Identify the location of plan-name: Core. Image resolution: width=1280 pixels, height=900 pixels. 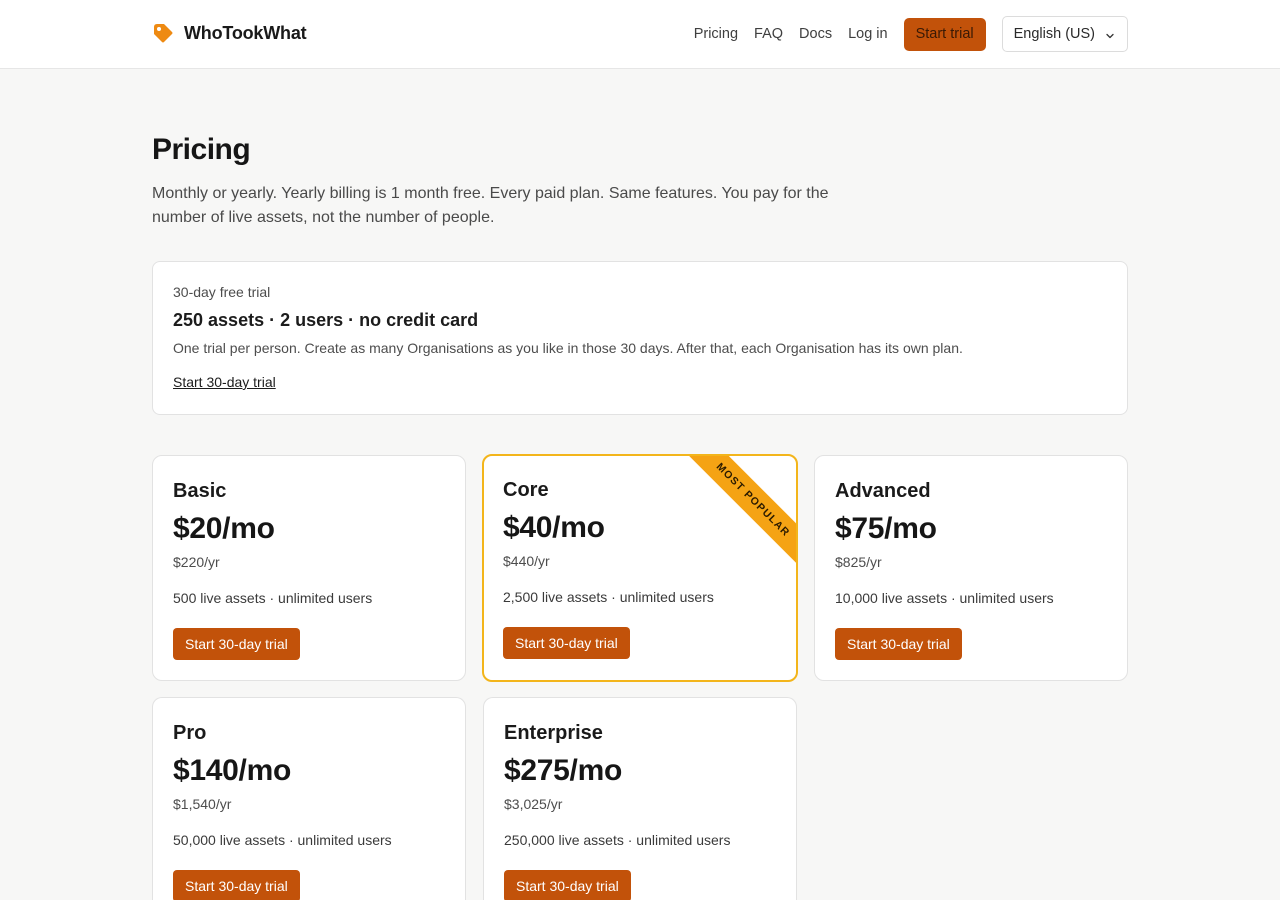
(526, 490).